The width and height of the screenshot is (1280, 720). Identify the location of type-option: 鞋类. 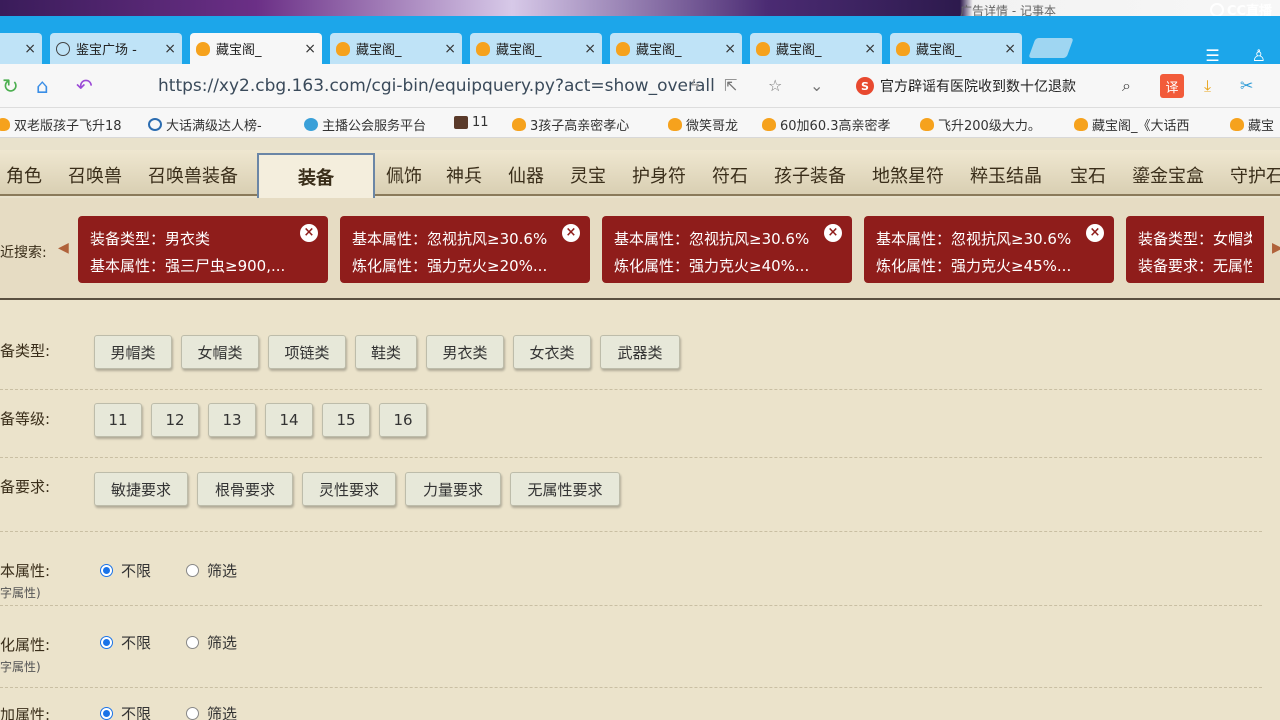
(386, 352).